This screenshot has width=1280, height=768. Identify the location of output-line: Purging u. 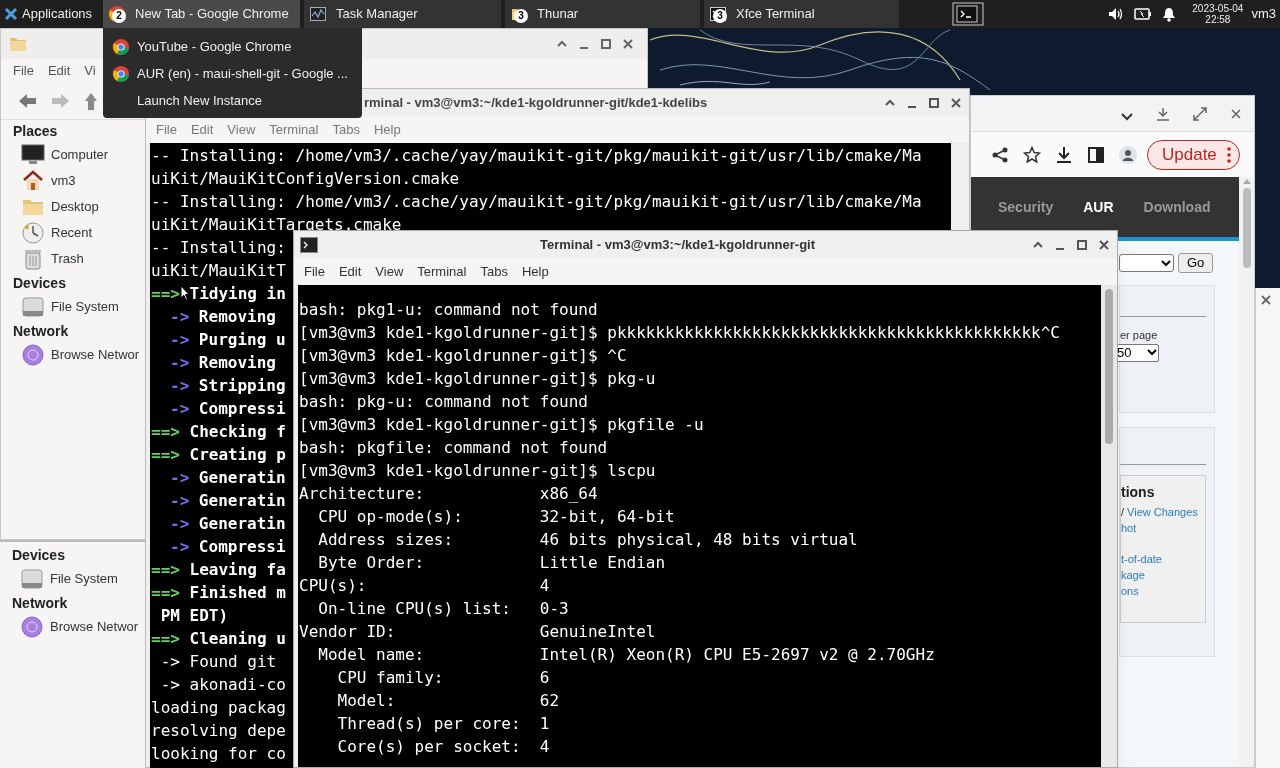
(242, 340).